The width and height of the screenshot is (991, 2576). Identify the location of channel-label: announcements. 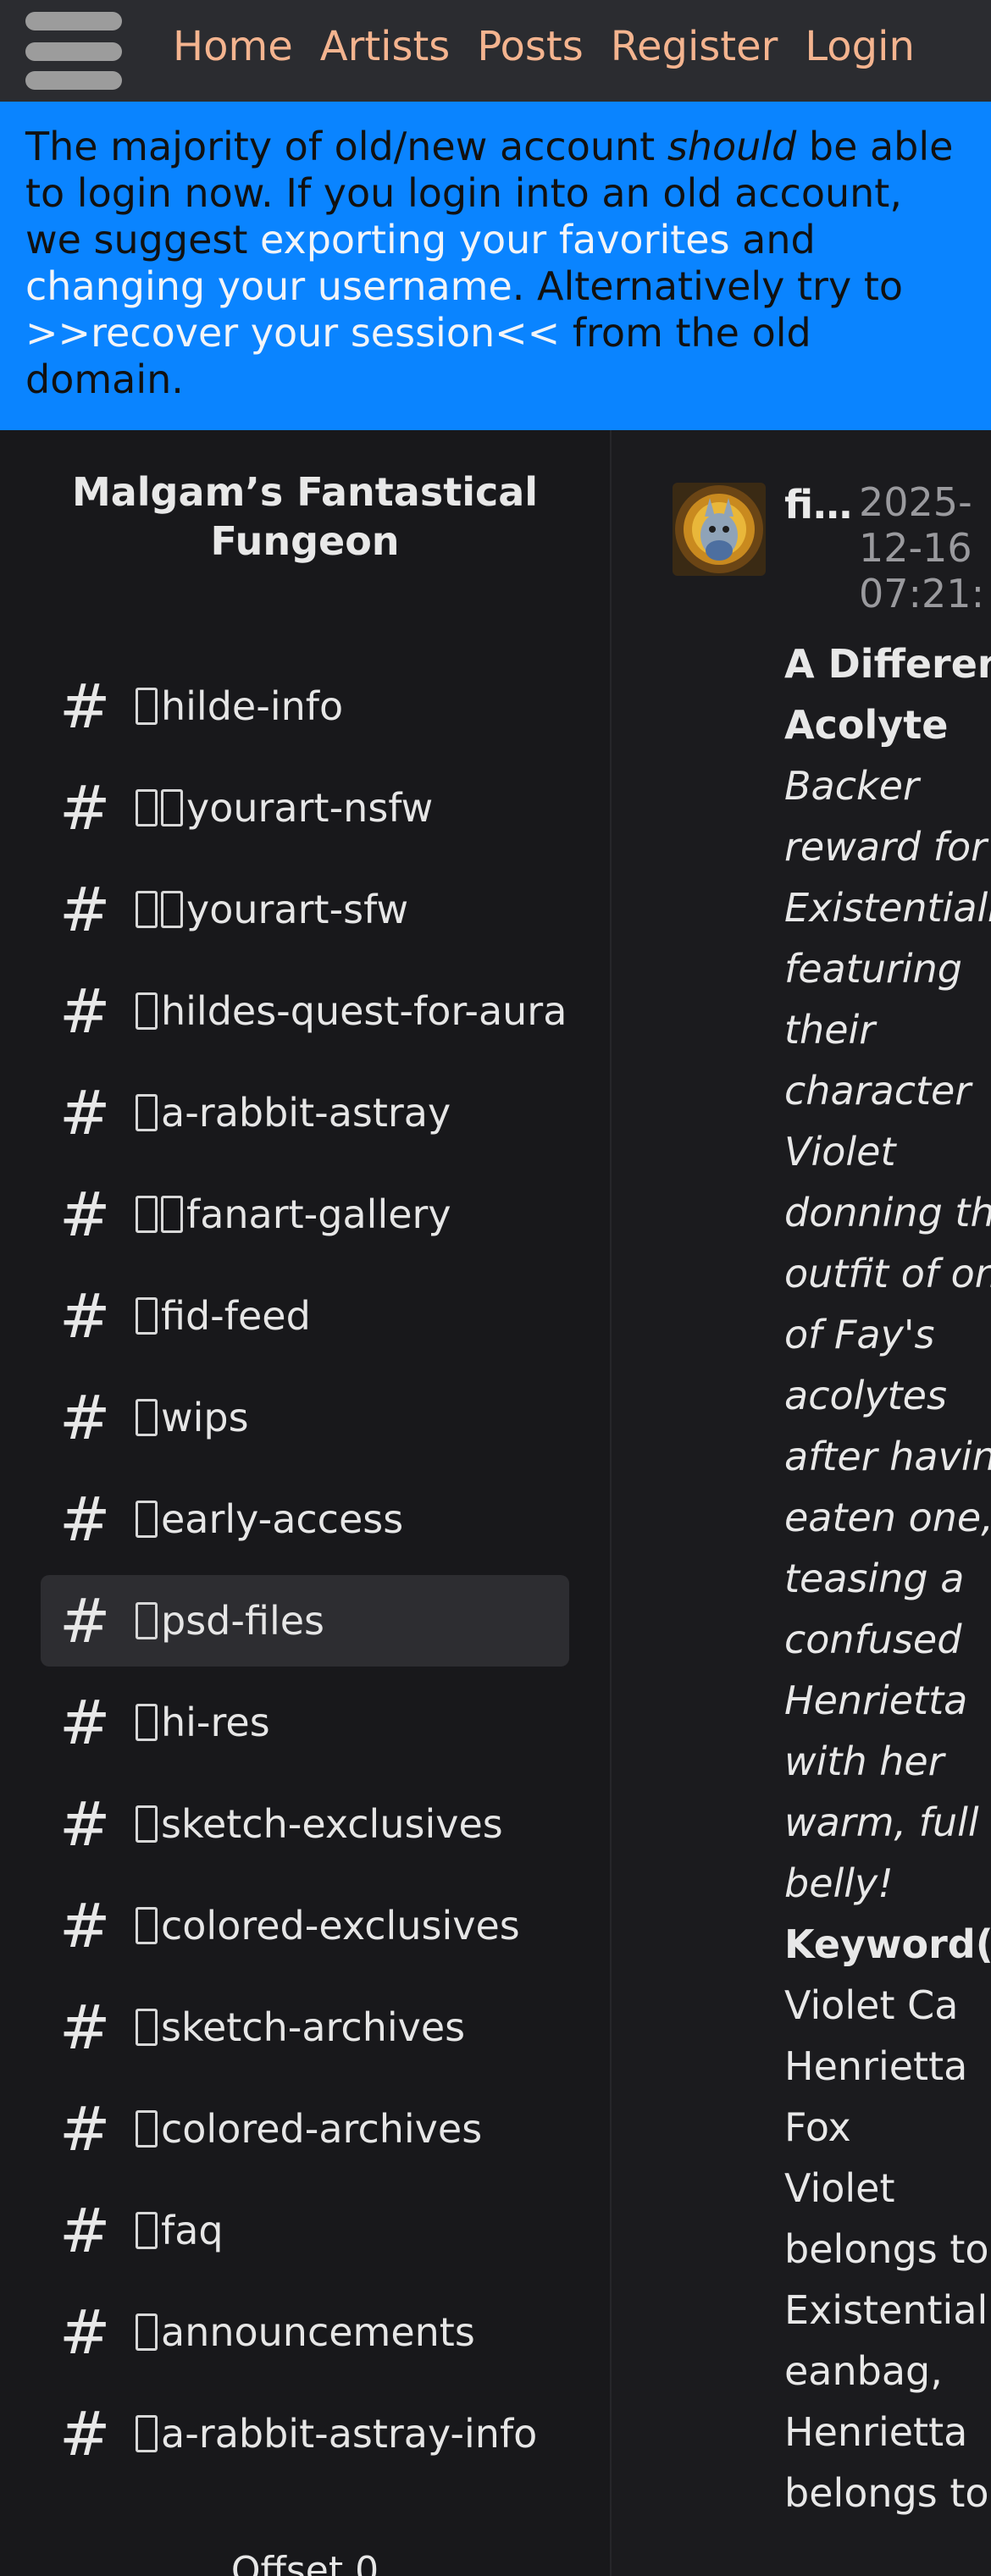
(318, 2332).